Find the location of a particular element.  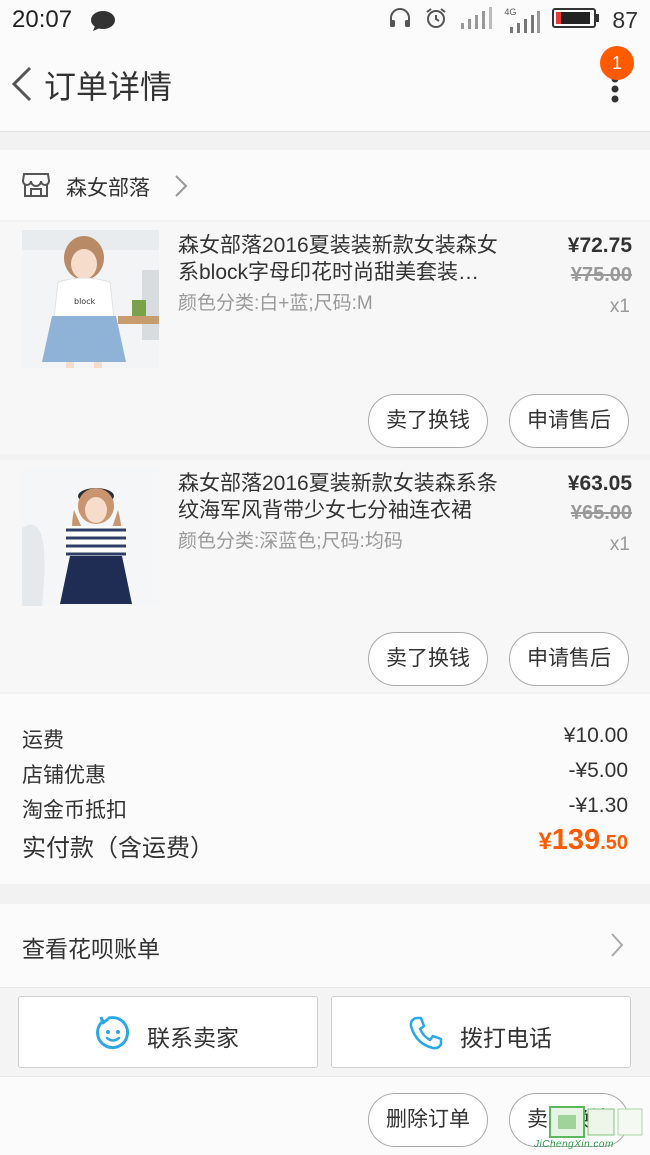

store-icon is located at coordinates (36, 187).